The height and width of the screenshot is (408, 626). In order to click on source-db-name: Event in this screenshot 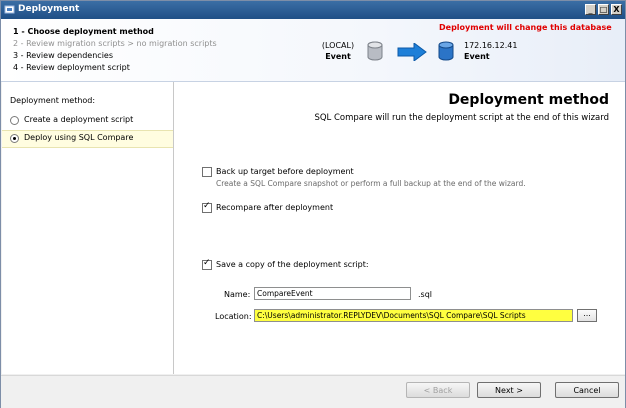, I will do `click(338, 56)`.